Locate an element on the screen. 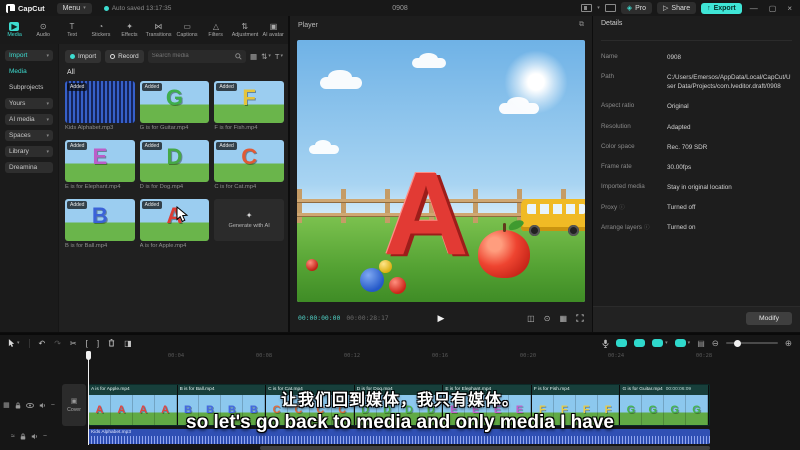  mute-track-icon is located at coordinates (34, 436).